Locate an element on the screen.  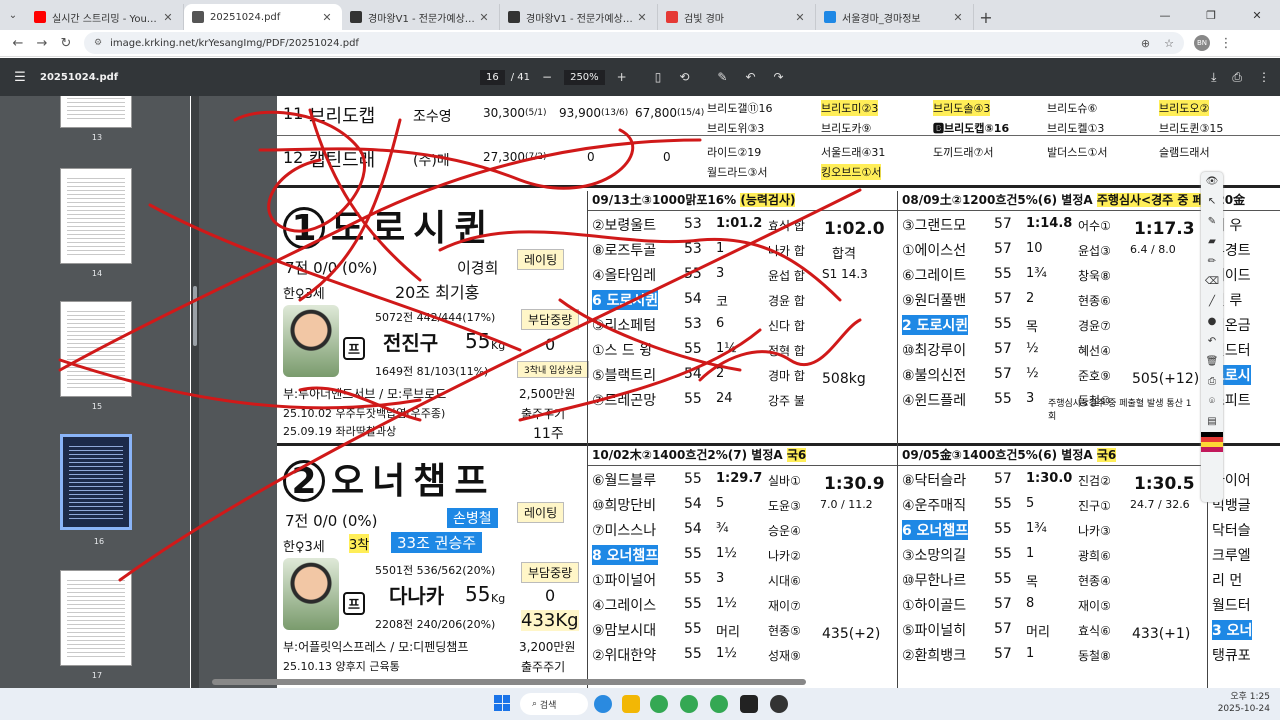
thumbnail-sidebar: 13 14 15 16 17 is located at coordinates (95, 392).